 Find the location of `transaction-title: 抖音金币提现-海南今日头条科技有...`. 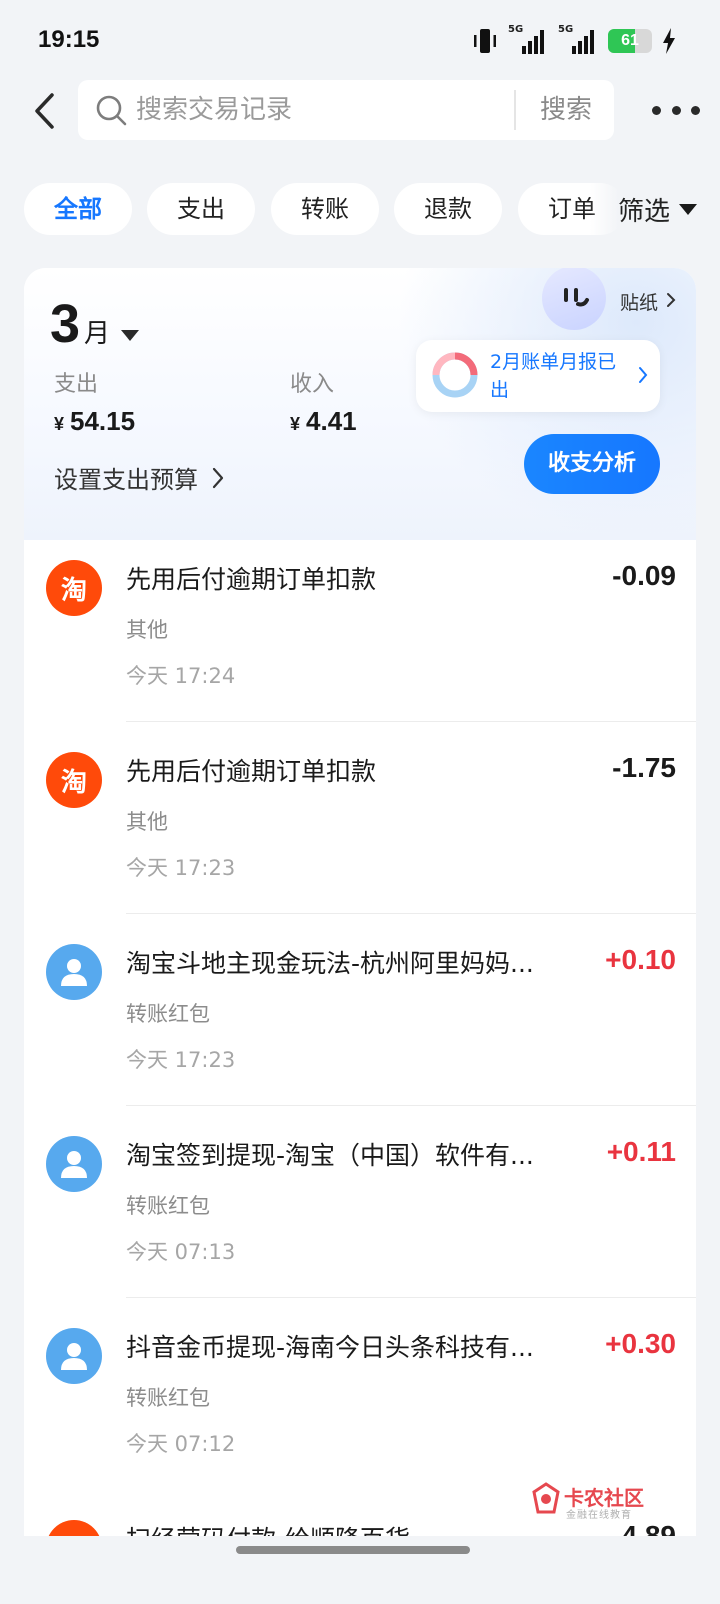

transaction-title: 抖音金币提现-海南今日头条科技有... is located at coordinates (330, 1347).